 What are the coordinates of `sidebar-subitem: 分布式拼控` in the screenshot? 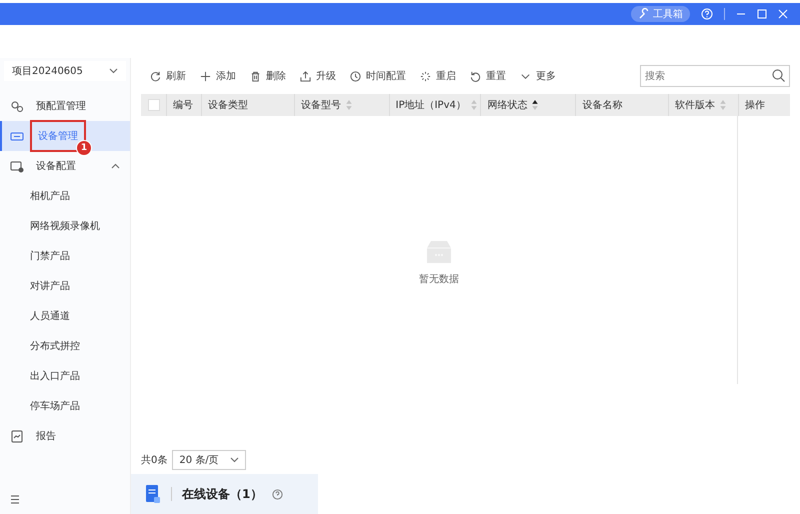 It's located at (65, 346).